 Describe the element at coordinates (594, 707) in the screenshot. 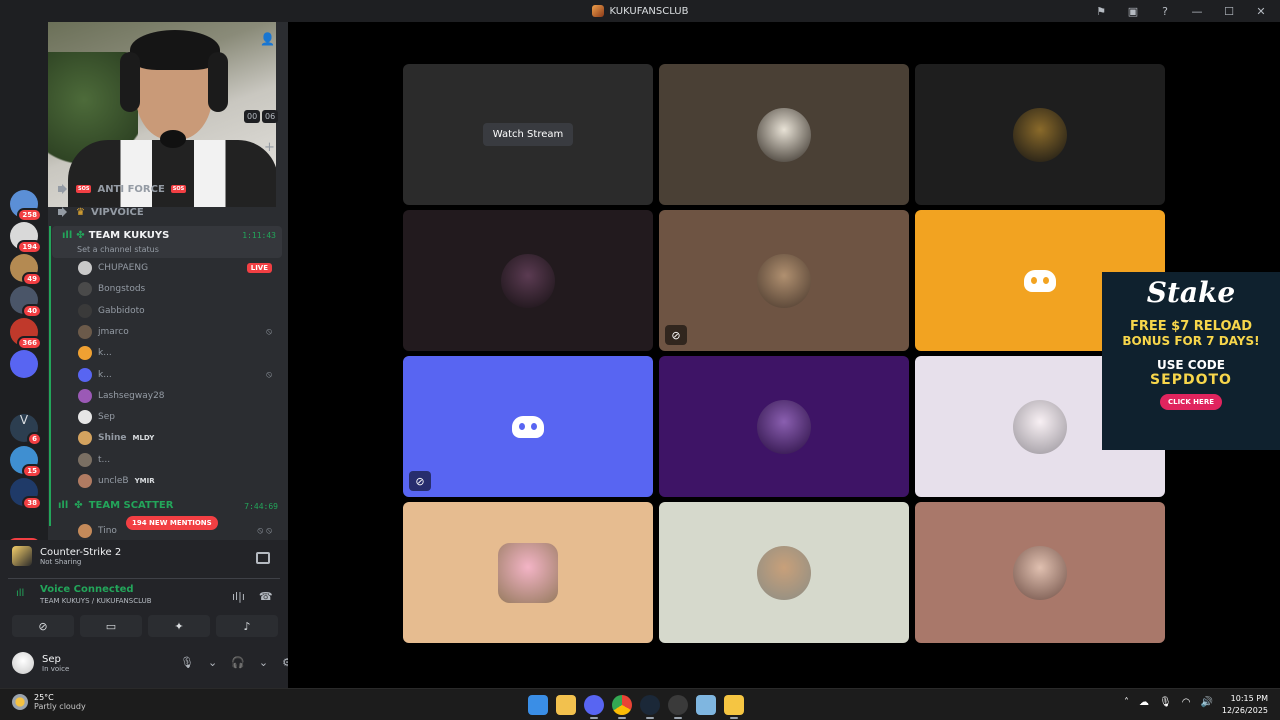

I see `discord-icon` at that location.